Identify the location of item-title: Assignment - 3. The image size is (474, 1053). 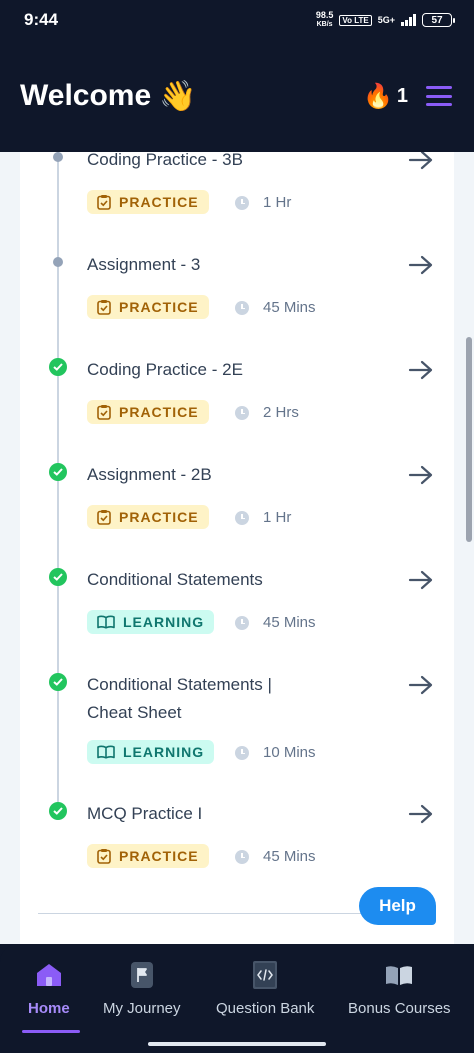
(144, 264).